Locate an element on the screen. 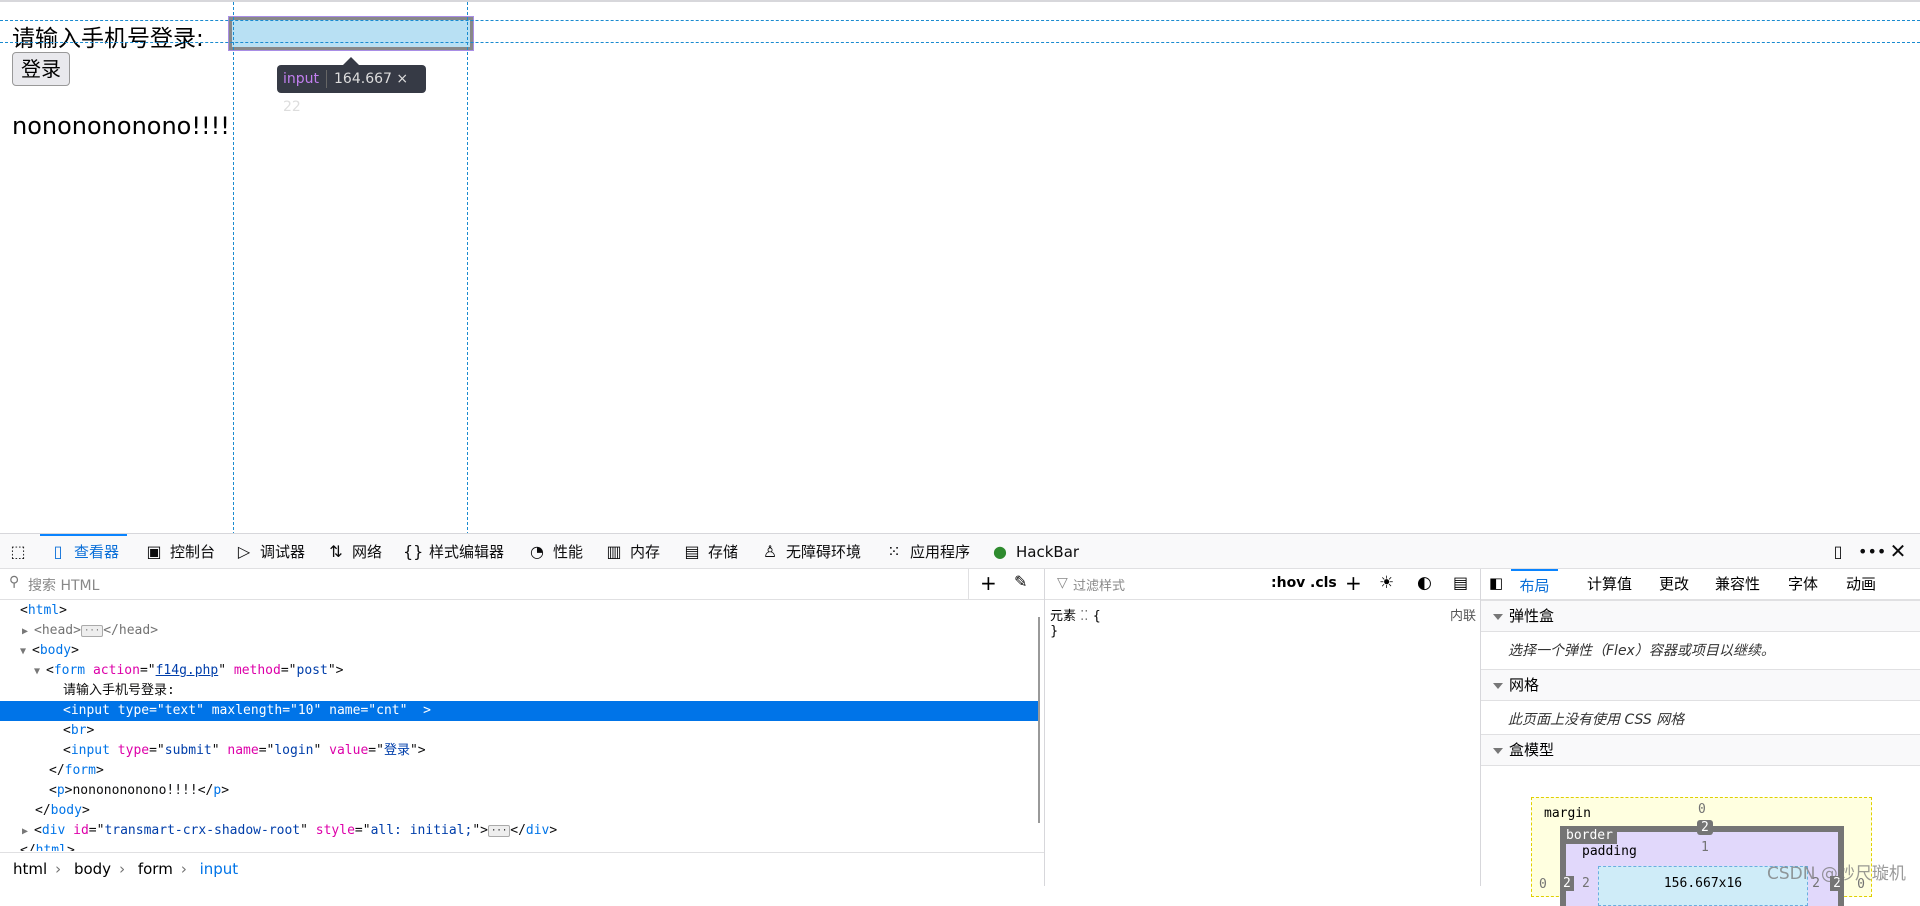  breadcrumb-body: body is located at coordinates (92, 869).